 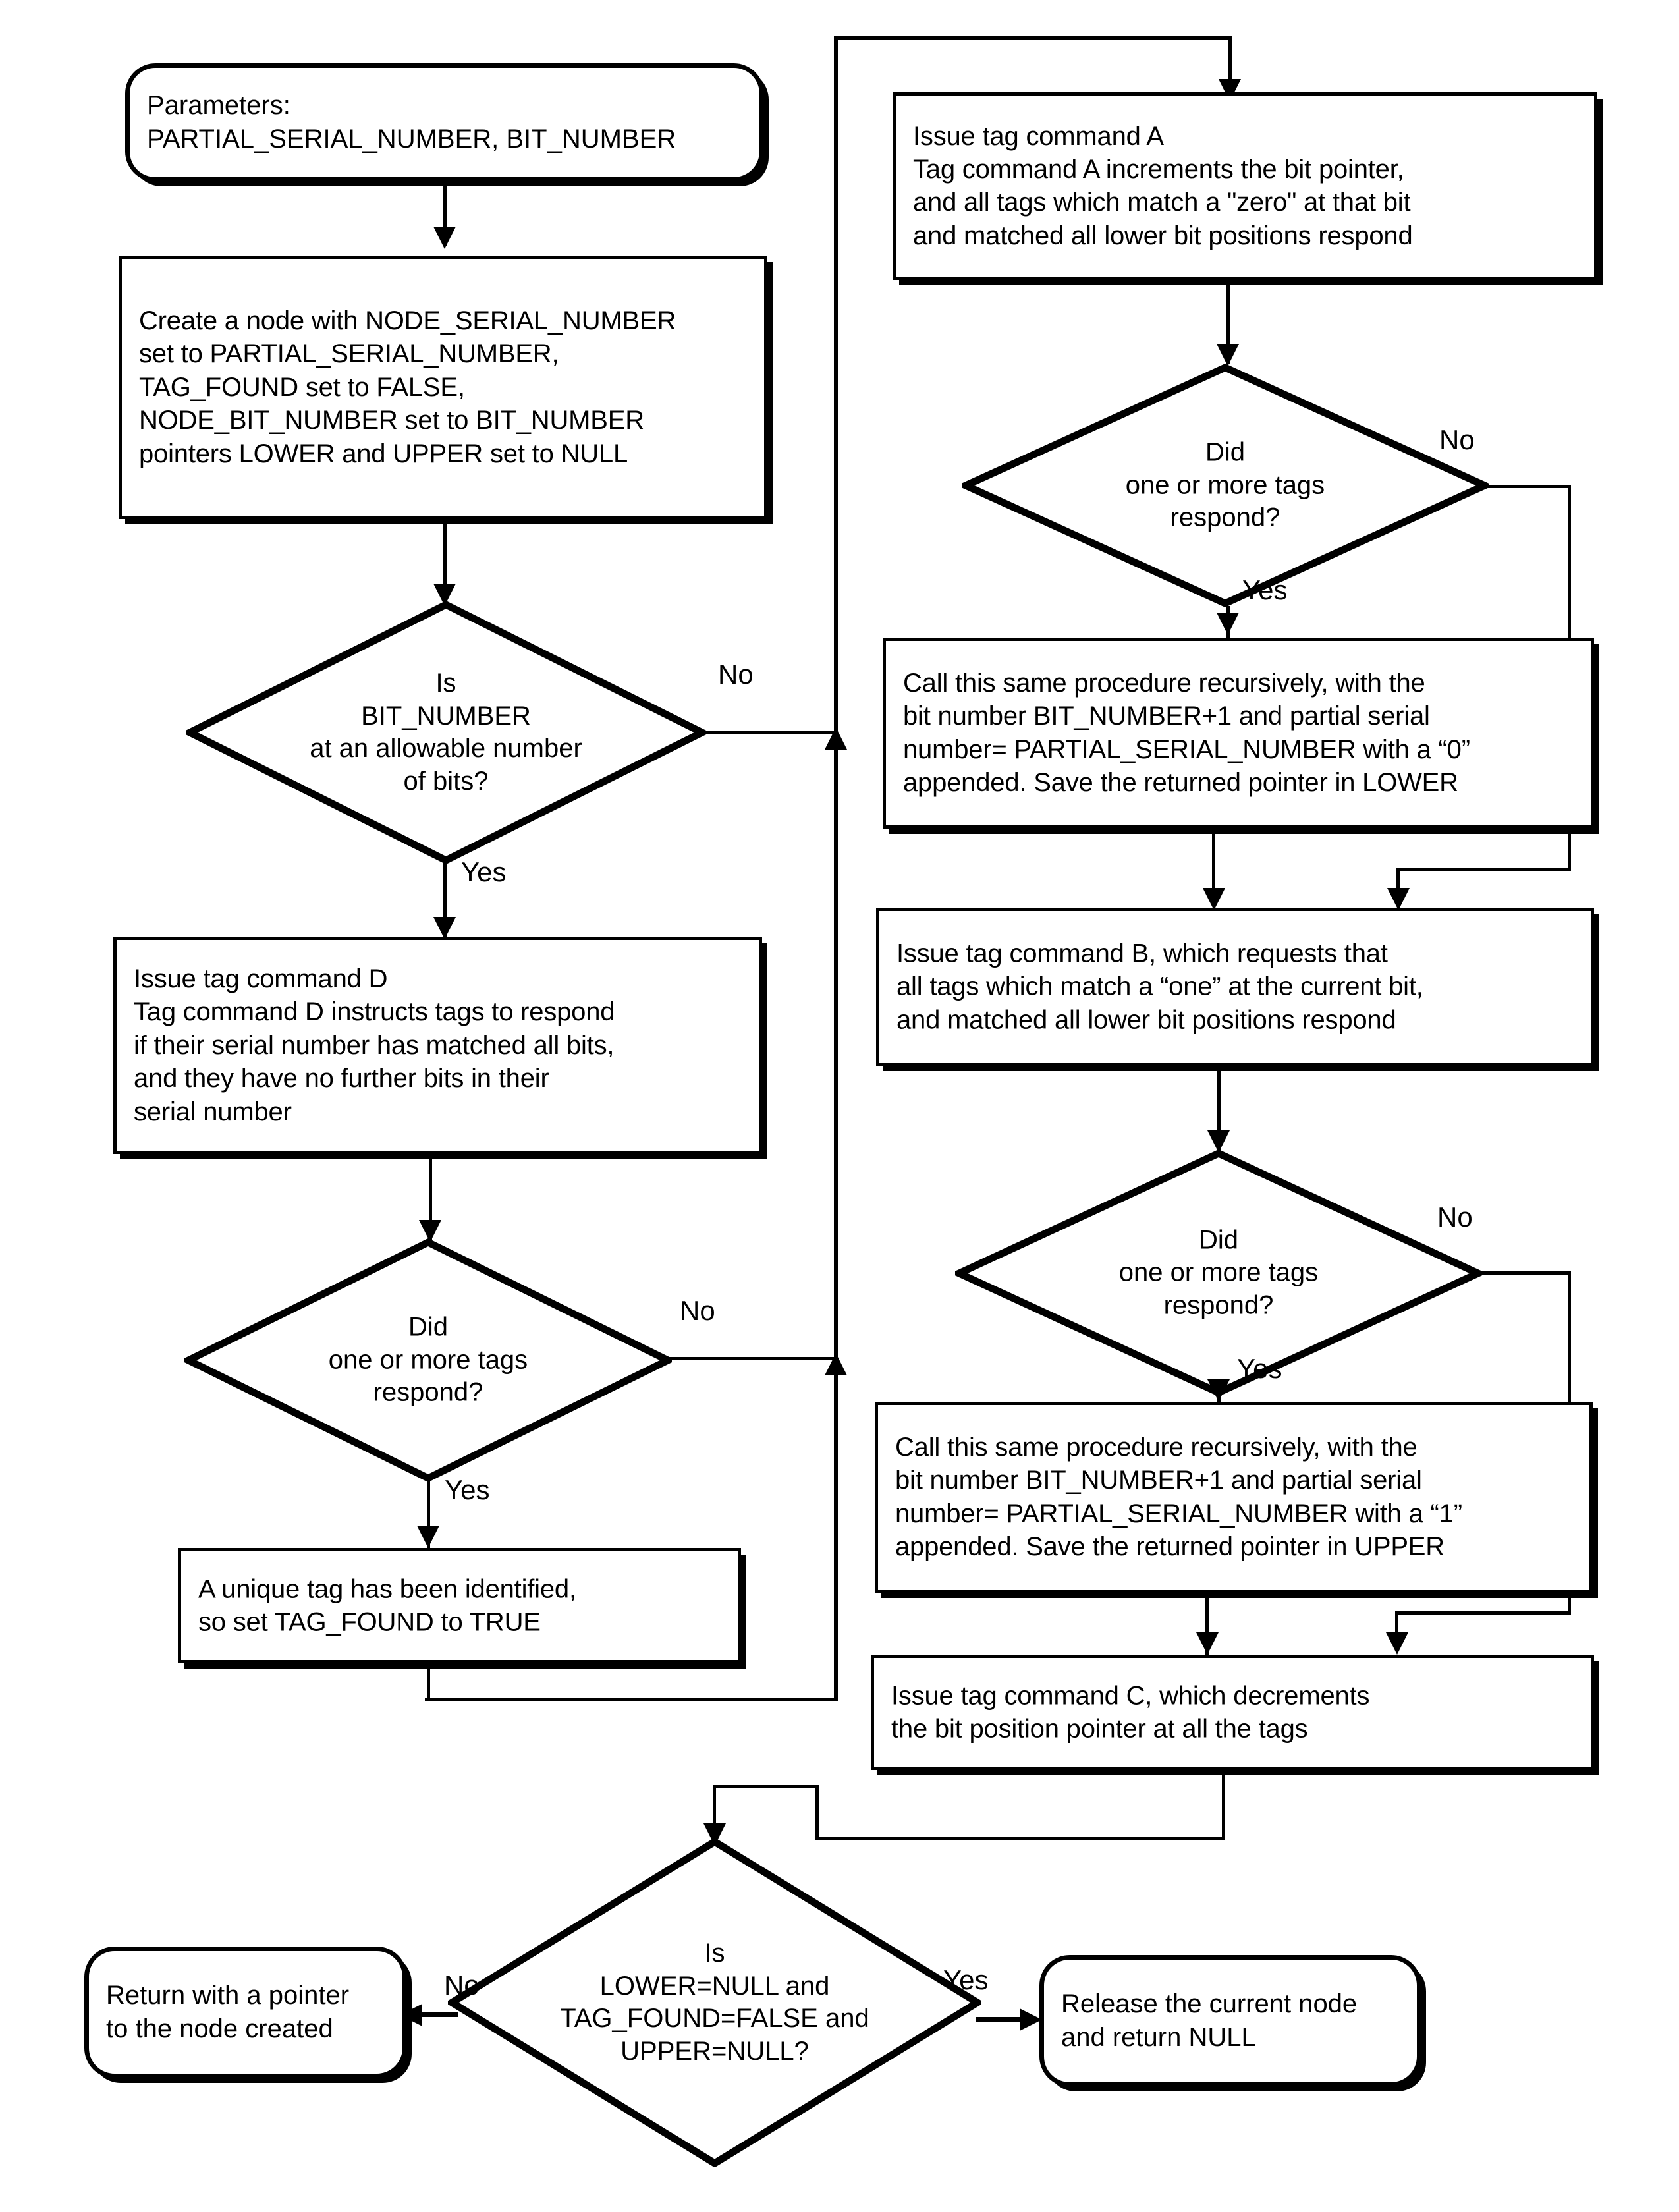 I want to click on edge-respond-a-no, so click(x=1526, y=486).